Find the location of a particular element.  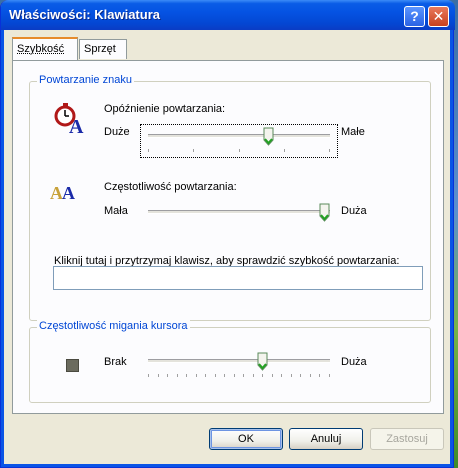

character-repeat-legend: Powtarzanie znaku is located at coordinates (85, 80).